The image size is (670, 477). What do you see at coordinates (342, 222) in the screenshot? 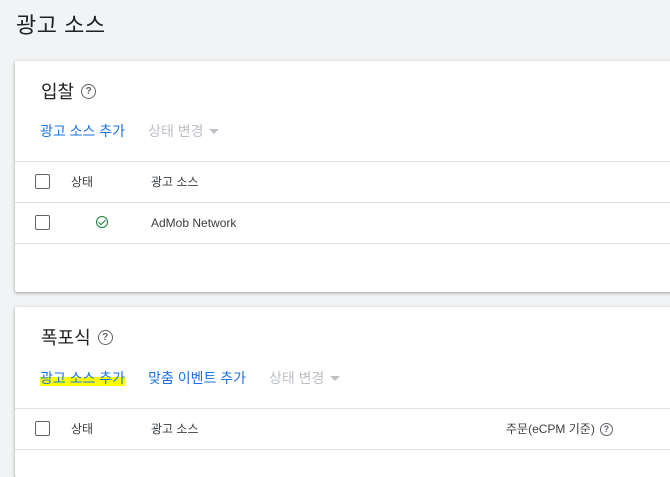
I see `table-row: AdMob Network` at bounding box center [342, 222].